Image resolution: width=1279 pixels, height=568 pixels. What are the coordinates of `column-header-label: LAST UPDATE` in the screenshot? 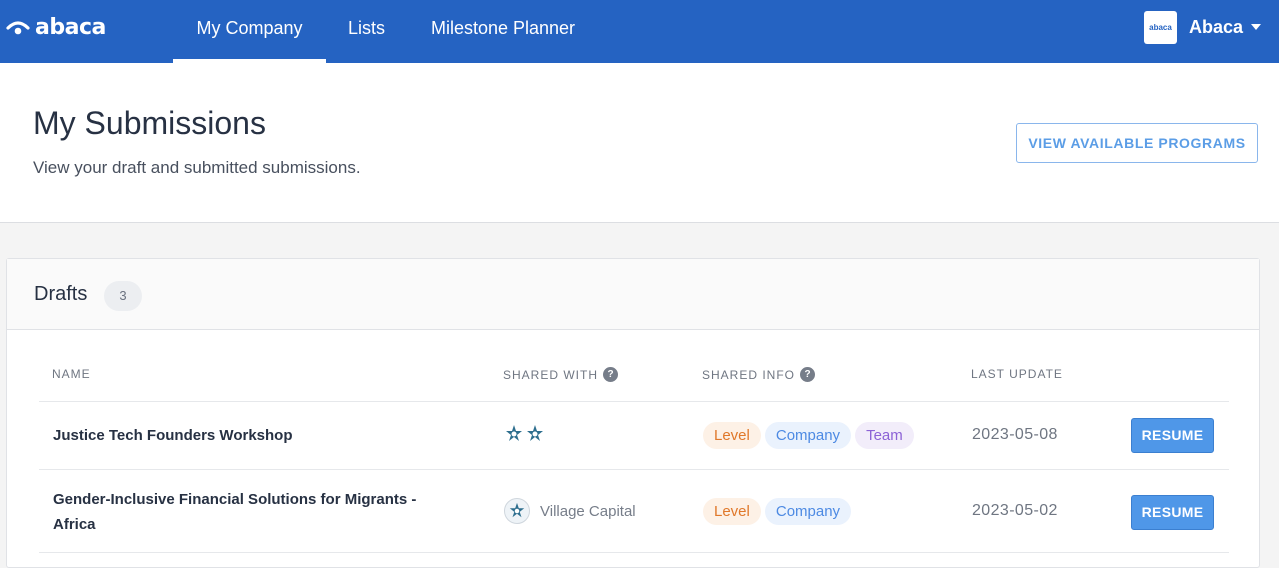 It's located at (1017, 374).